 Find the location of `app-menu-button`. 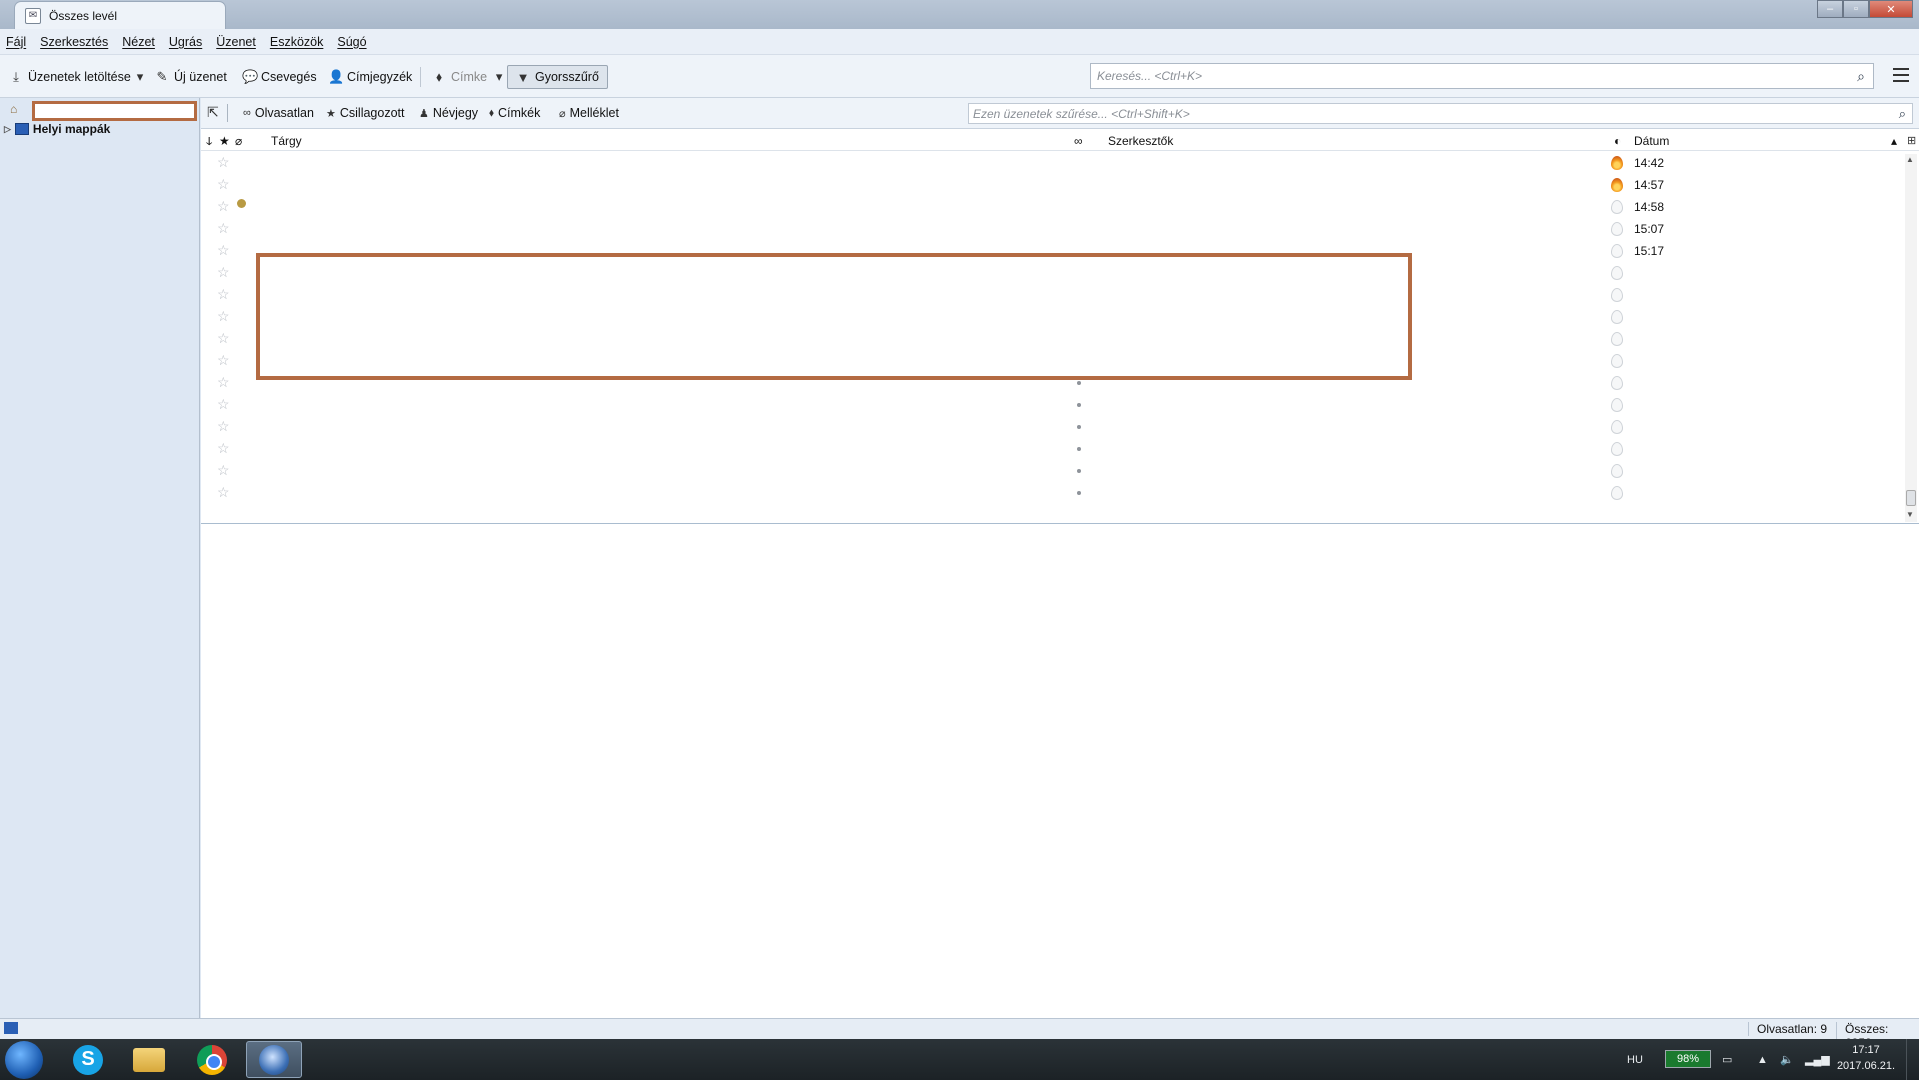

app-menu-button is located at coordinates (1901, 77).